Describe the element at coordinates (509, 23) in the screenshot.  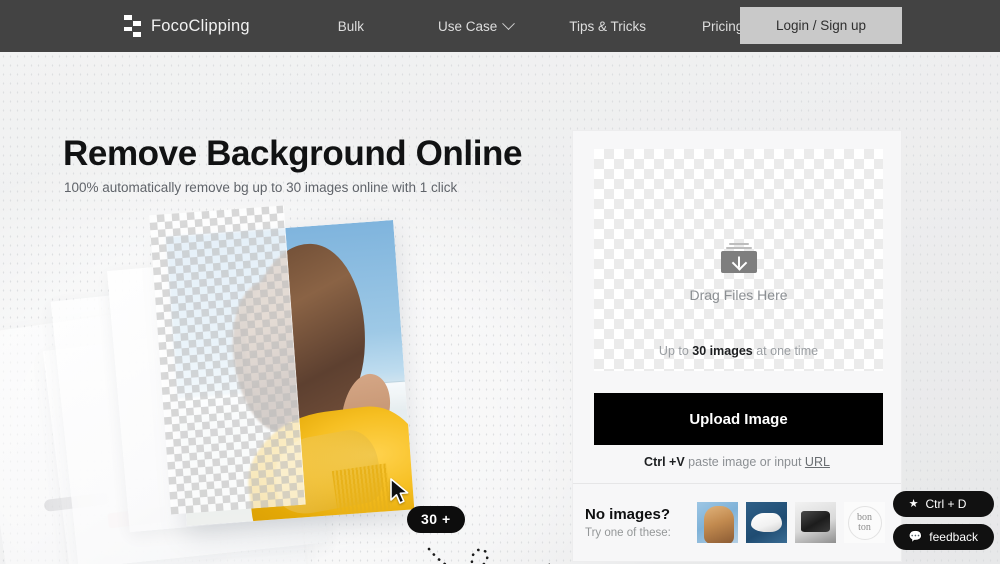
I see `chevron-down-icon` at that location.